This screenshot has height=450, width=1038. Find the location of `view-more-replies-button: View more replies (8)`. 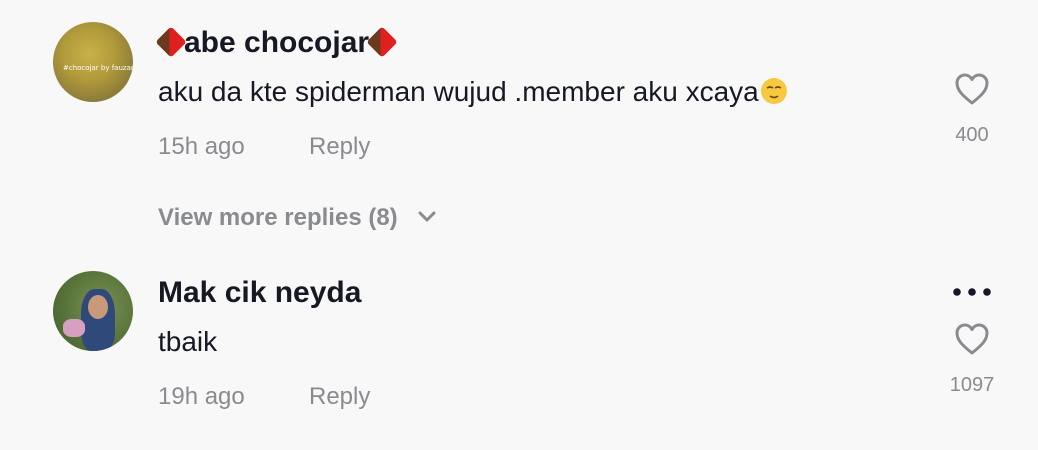

view-more-replies-button: View more replies (8) is located at coordinates (297, 218).